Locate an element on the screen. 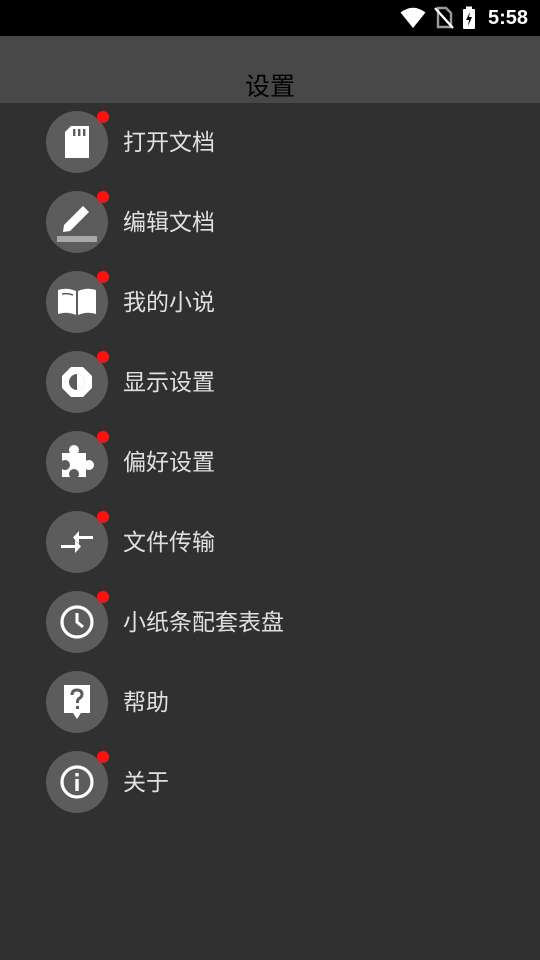 This screenshot has height=960, width=540. menu-item-label: 关于 is located at coordinates (146, 783).